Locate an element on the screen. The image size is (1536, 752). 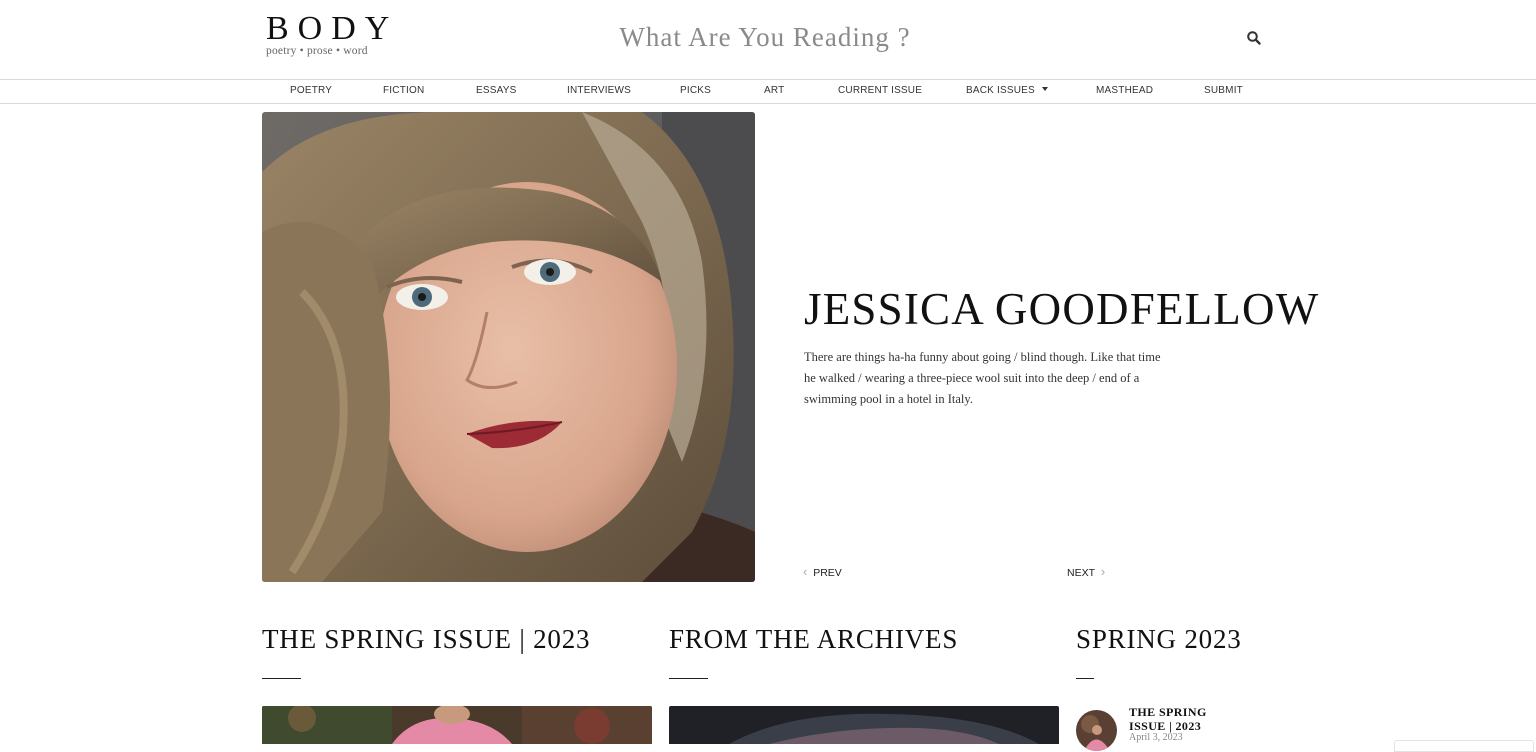
nav-item-essays: ESSAYS is located at coordinates (496, 90).